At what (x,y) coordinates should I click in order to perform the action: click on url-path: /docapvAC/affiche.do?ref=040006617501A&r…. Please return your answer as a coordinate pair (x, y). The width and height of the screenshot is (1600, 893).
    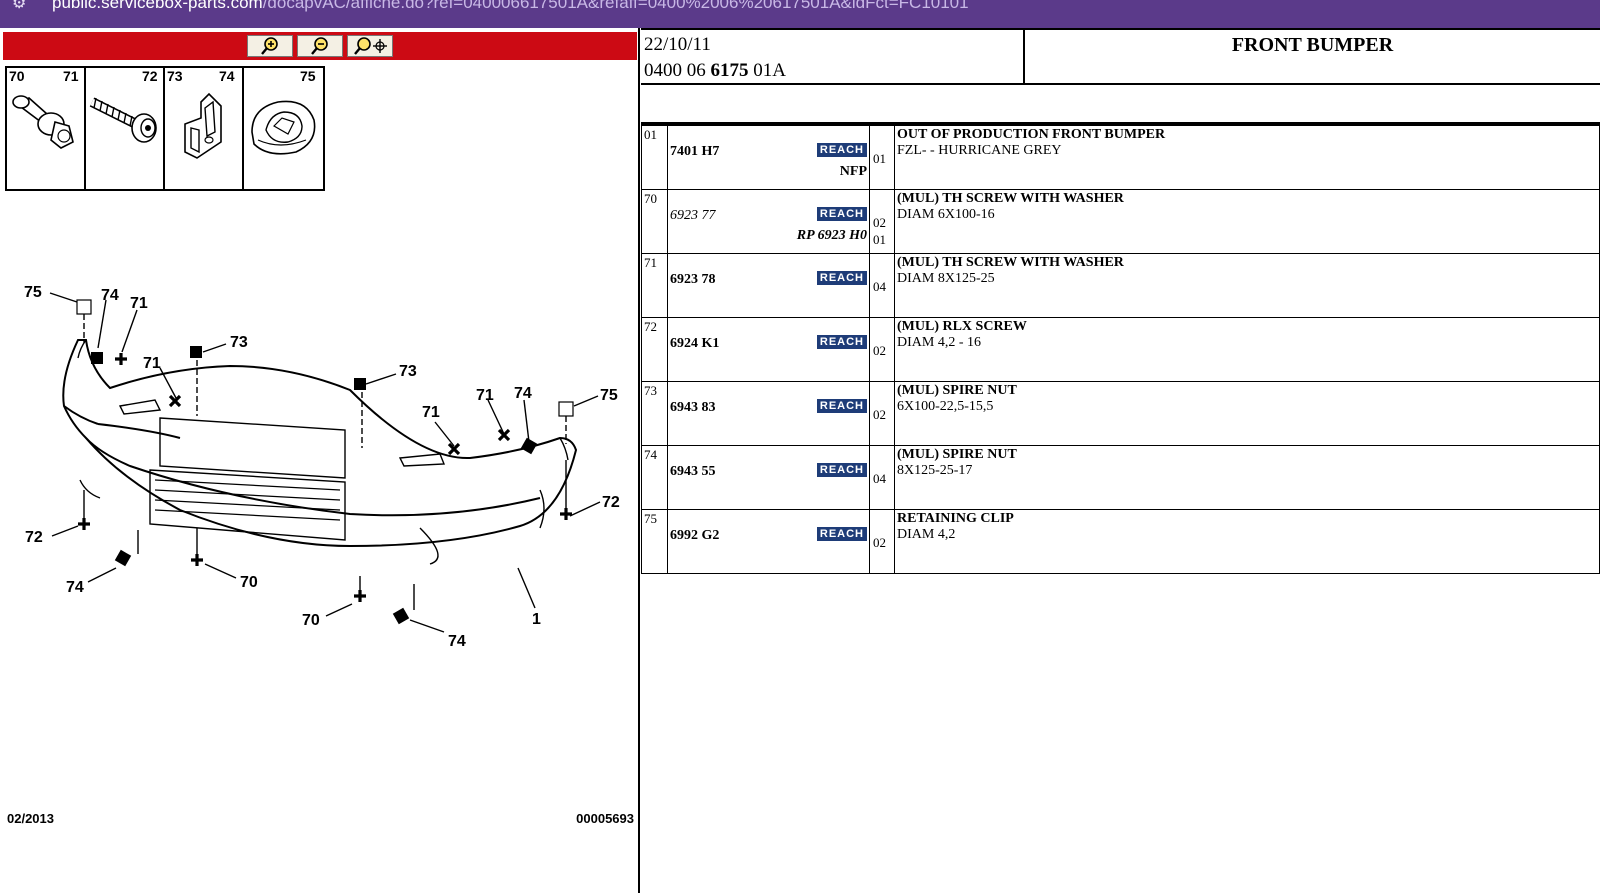
    Looking at the image, I should click on (615, 6).